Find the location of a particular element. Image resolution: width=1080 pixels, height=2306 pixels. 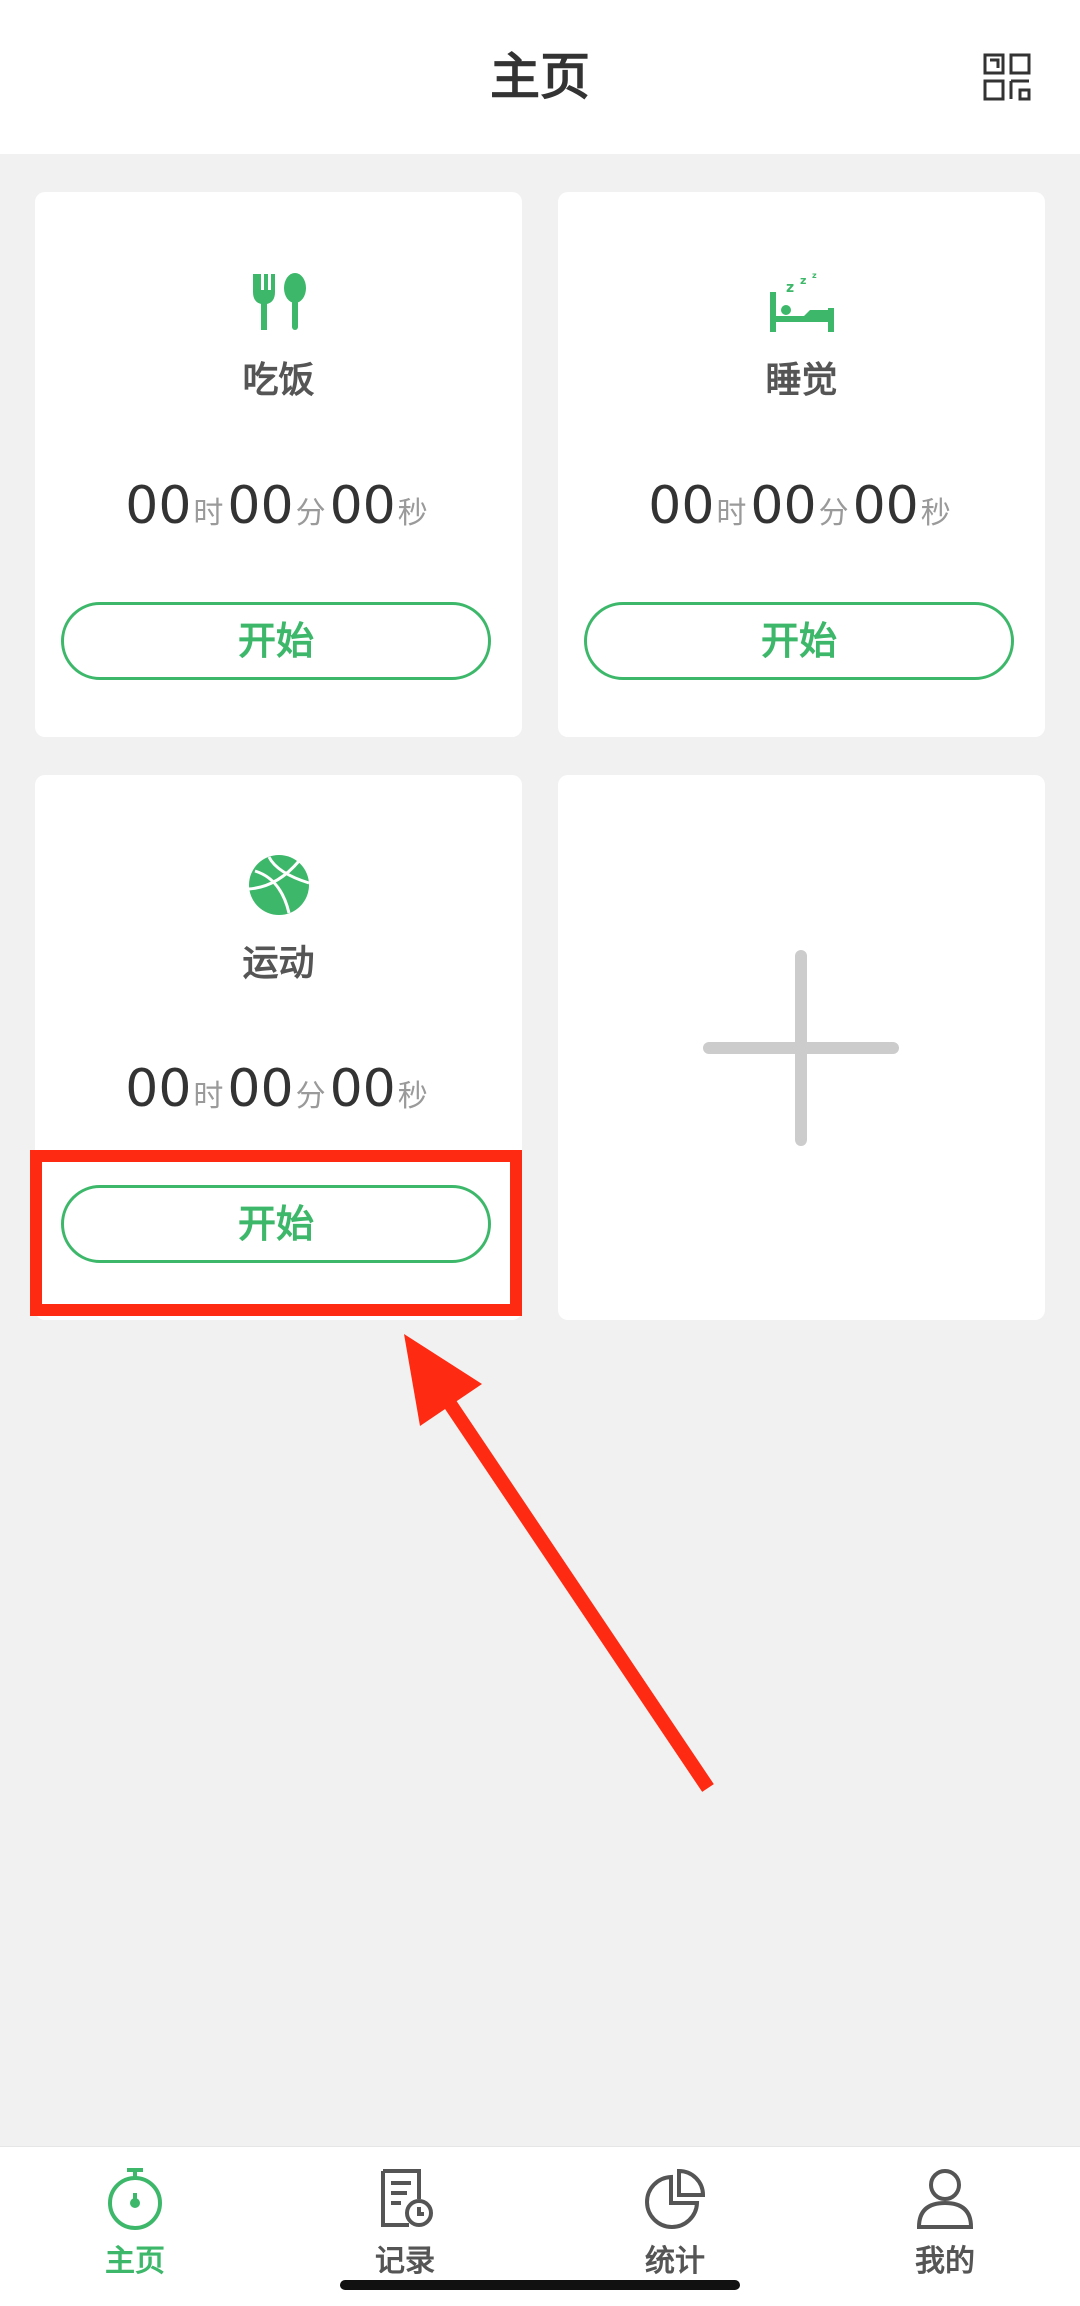

highlight-box is located at coordinates (276, 1233).